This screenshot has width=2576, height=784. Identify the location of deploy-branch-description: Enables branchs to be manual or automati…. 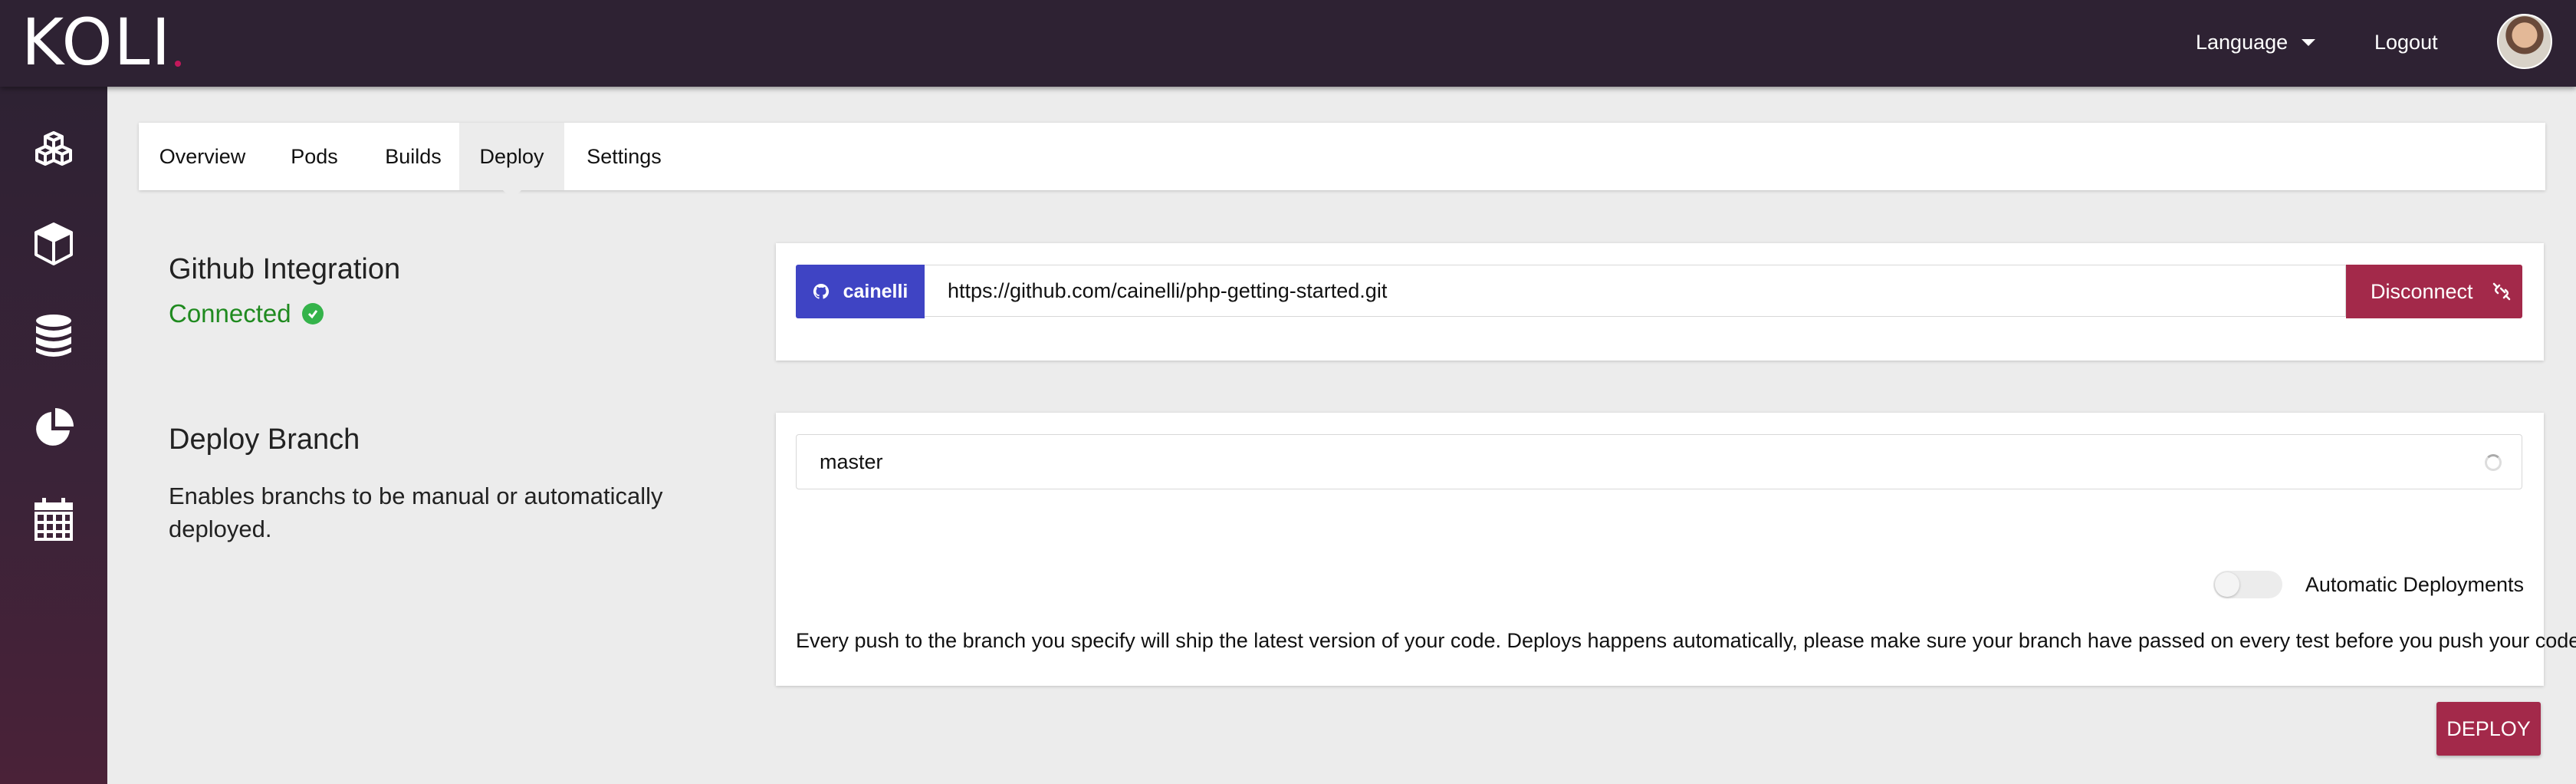
(416, 512).